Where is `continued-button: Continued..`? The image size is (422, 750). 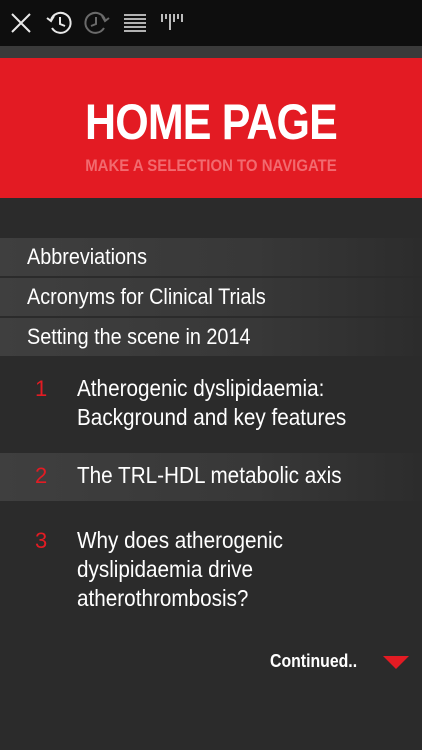
continued-button: Continued.. is located at coordinates (319, 661).